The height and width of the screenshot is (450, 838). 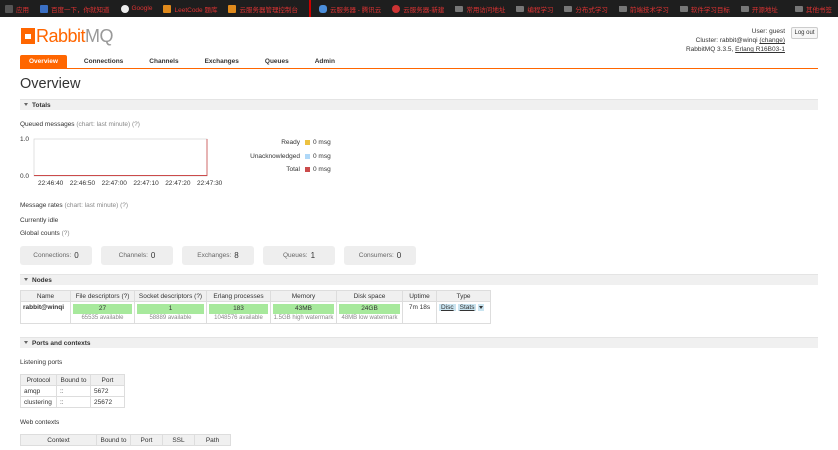 I want to click on tab-admin: Admin, so click(x=325, y=61).